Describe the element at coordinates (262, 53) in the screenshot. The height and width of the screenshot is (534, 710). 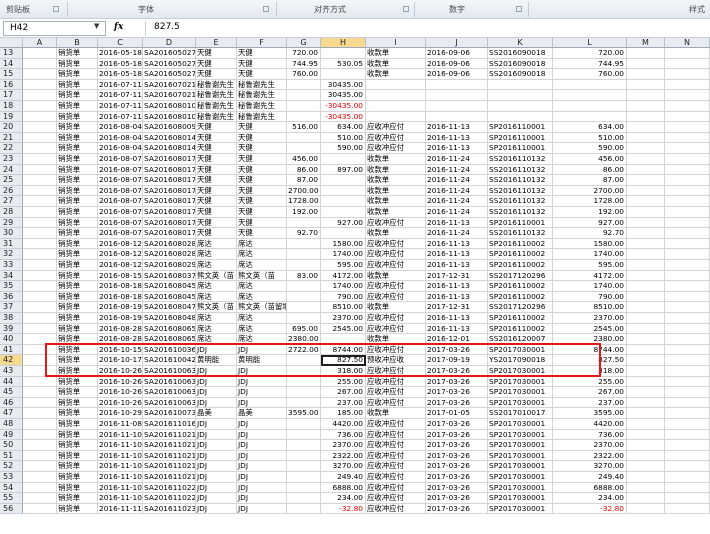
I see `cell-f: 天健` at that location.